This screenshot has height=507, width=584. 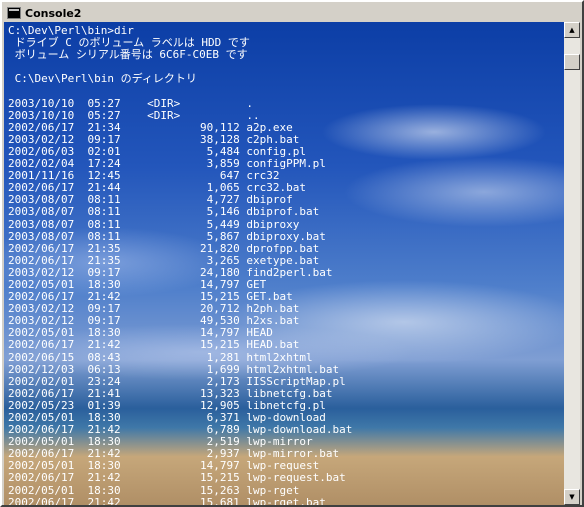 What do you see at coordinates (177, 478) in the screenshot?
I see `console-line: 2002/06/17 21:42 15,215 lwp-request.bat` at bounding box center [177, 478].